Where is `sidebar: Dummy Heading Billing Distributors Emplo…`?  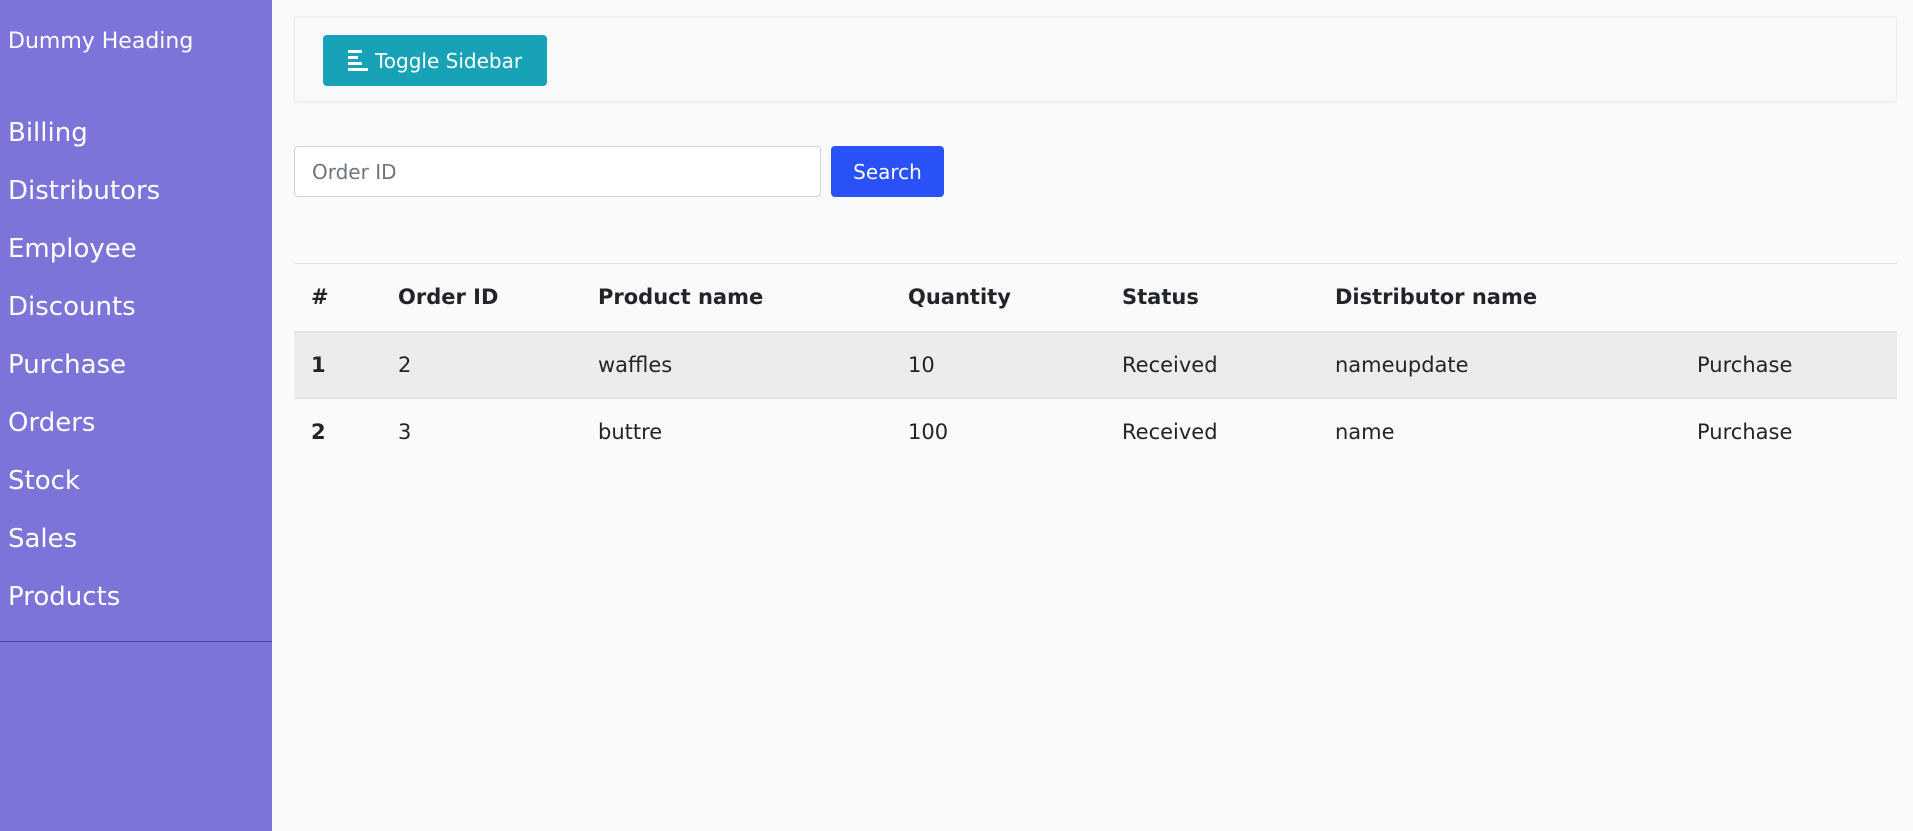
sidebar: Dummy Heading Billing Distributors Emplo… is located at coordinates (136, 415).